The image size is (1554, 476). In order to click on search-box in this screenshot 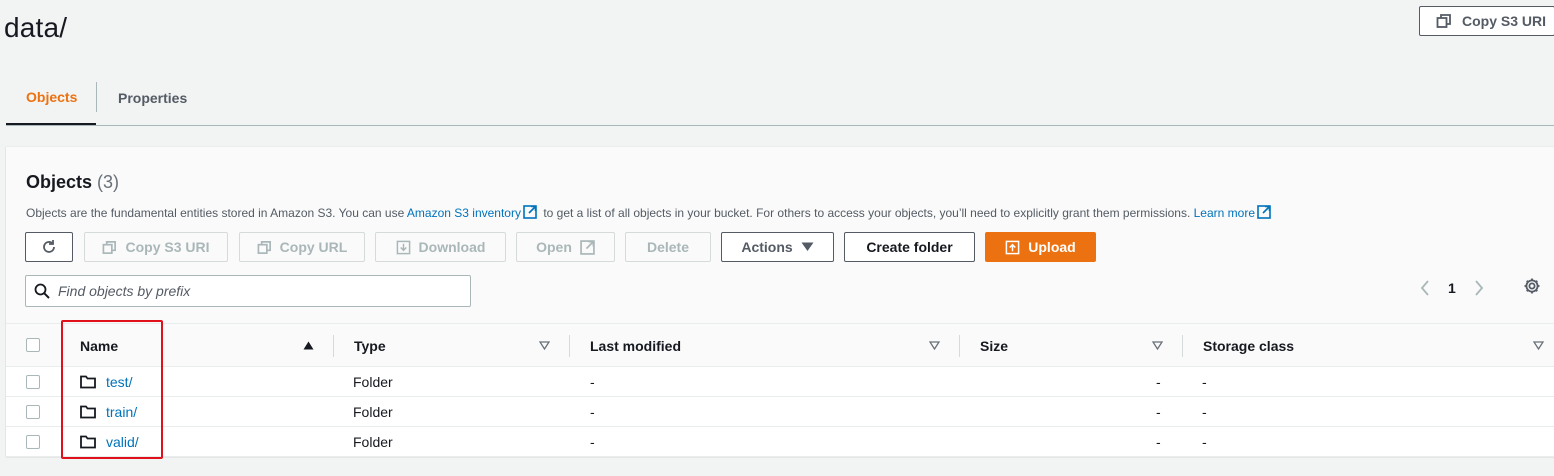, I will do `click(248, 291)`.